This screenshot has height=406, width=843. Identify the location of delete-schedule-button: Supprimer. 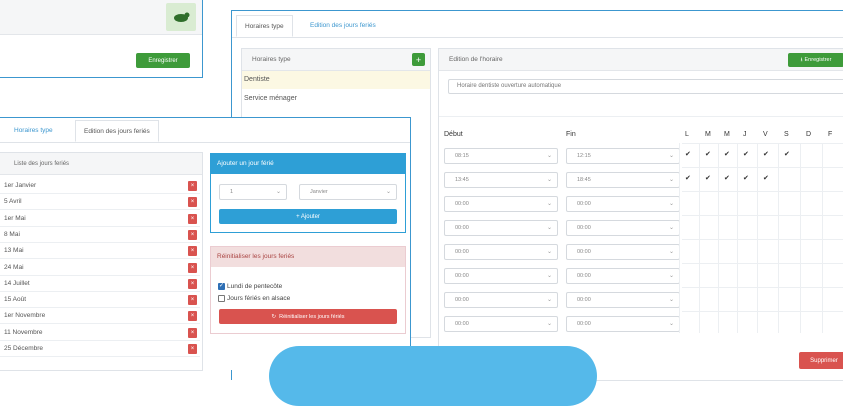
(821, 360).